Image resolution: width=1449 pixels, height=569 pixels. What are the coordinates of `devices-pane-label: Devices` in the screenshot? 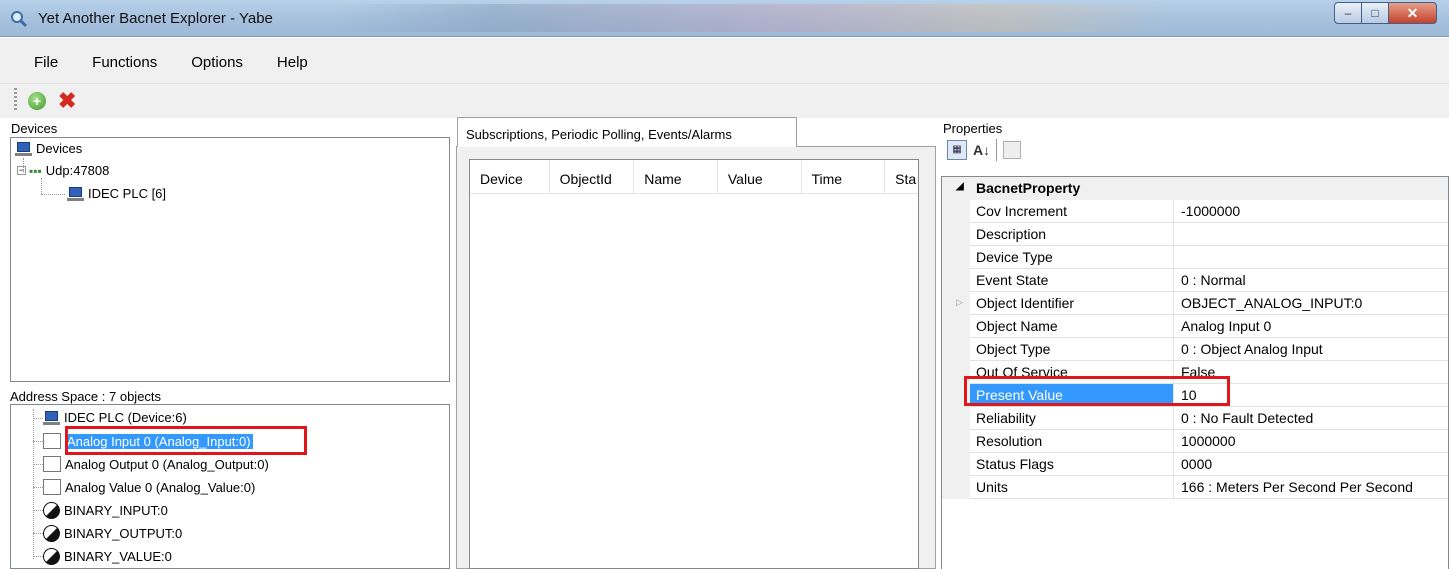 It's located at (34, 128).